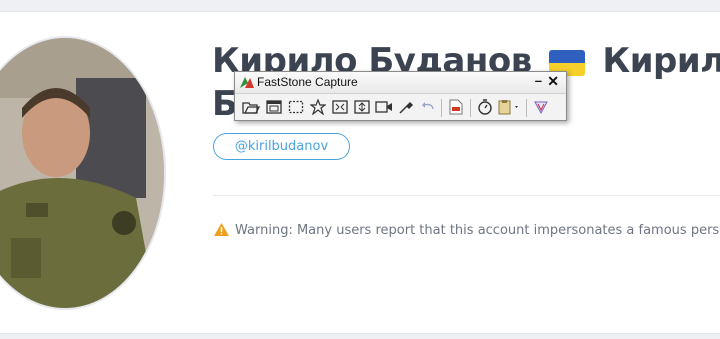 The image size is (720, 339). What do you see at coordinates (307, 82) in the screenshot?
I see `faststone-title: FastStone Capture` at bounding box center [307, 82].